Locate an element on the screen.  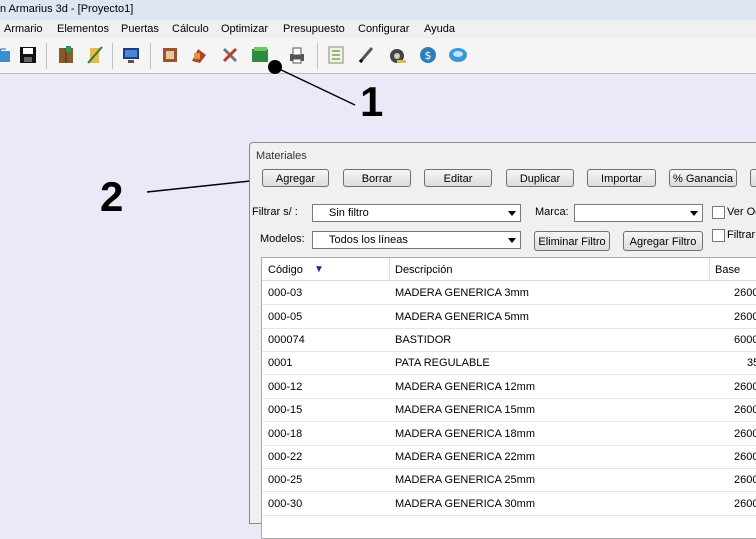
table-row: 000-22 MADERA GENERICA 22mm 2600 is located at coordinates (509, 457).